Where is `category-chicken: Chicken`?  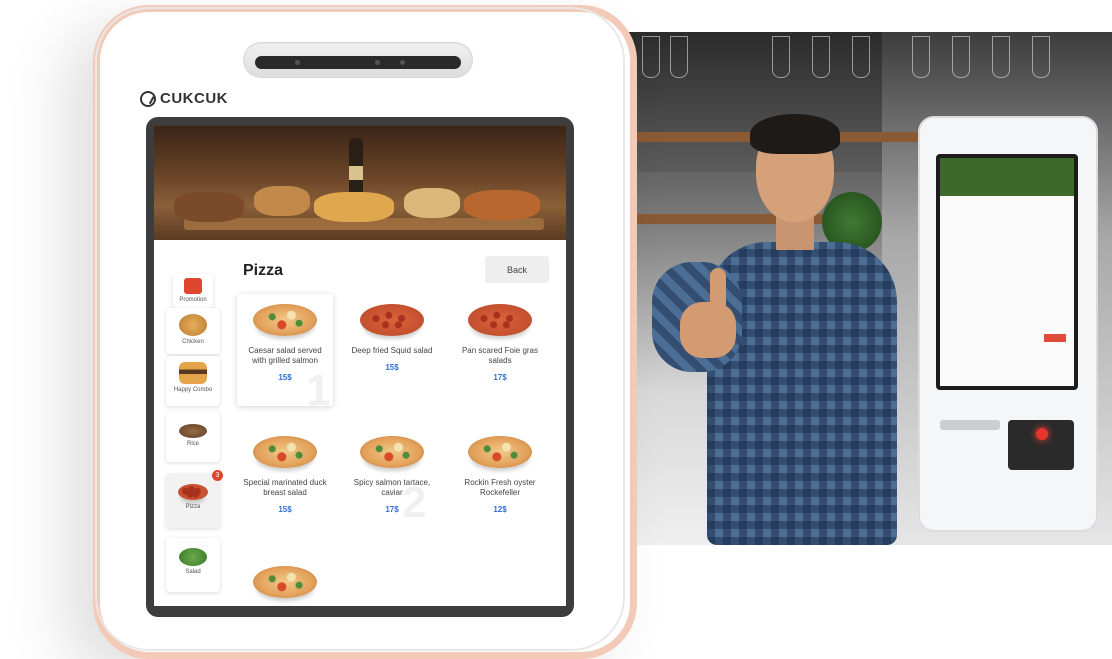
category-chicken: Chicken is located at coordinates (193, 331).